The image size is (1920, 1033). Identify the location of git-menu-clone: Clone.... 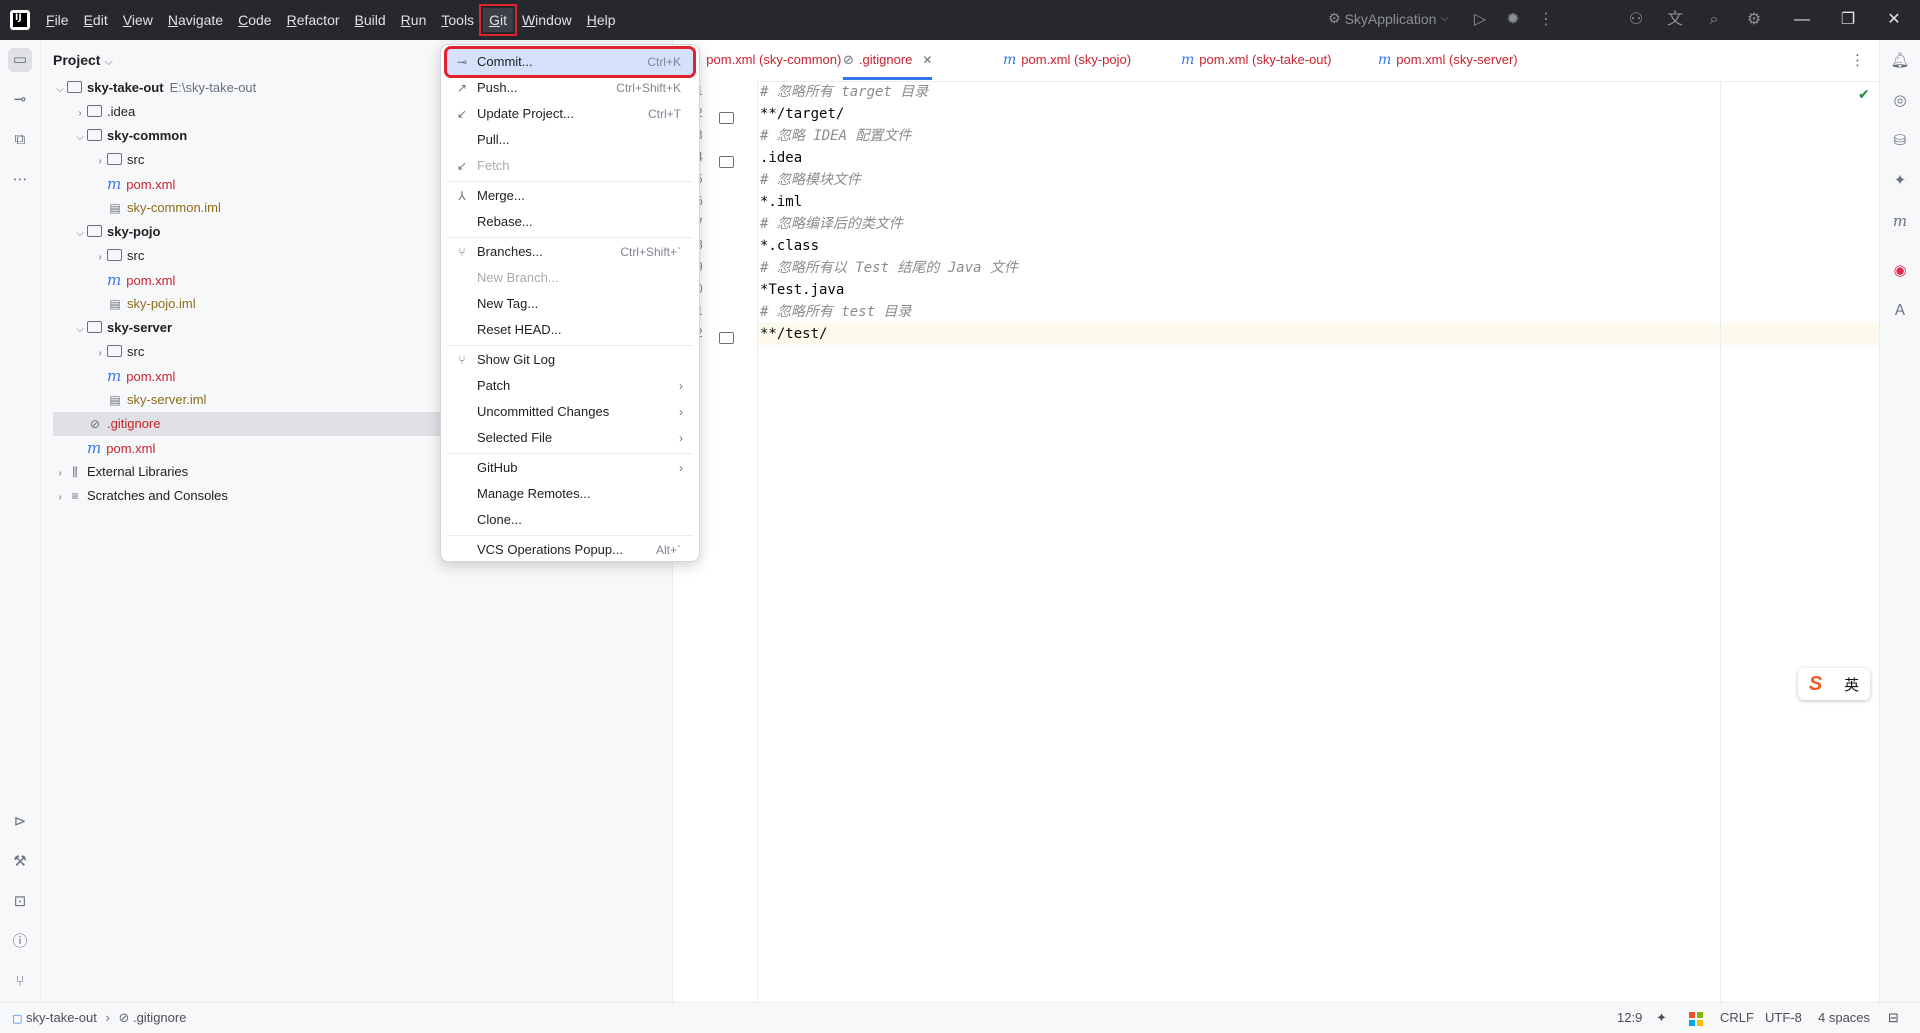
(570, 520).